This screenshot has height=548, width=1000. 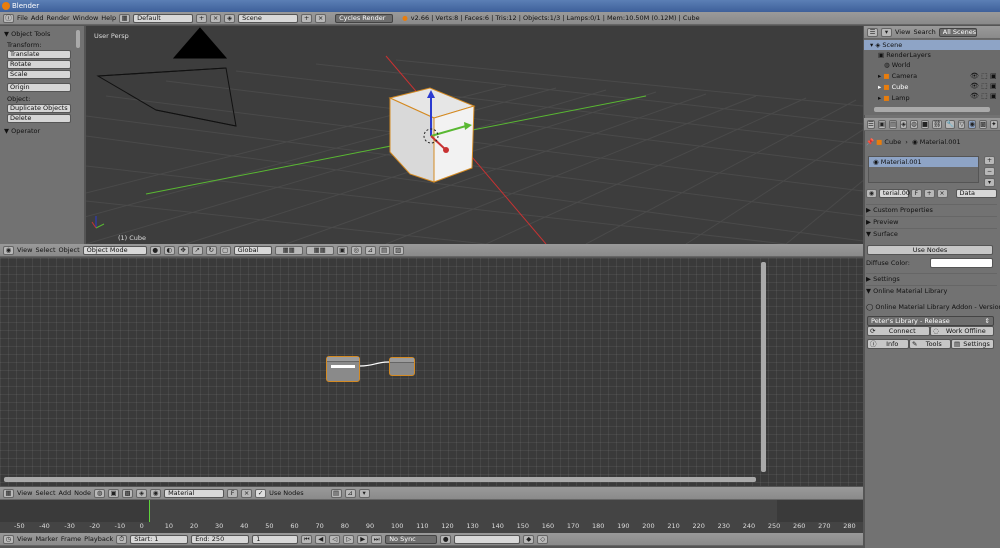 What do you see at coordinates (125, 18) in the screenshot?
I see `screen-layout-icon: ▦` at bounding box center [125, 18].